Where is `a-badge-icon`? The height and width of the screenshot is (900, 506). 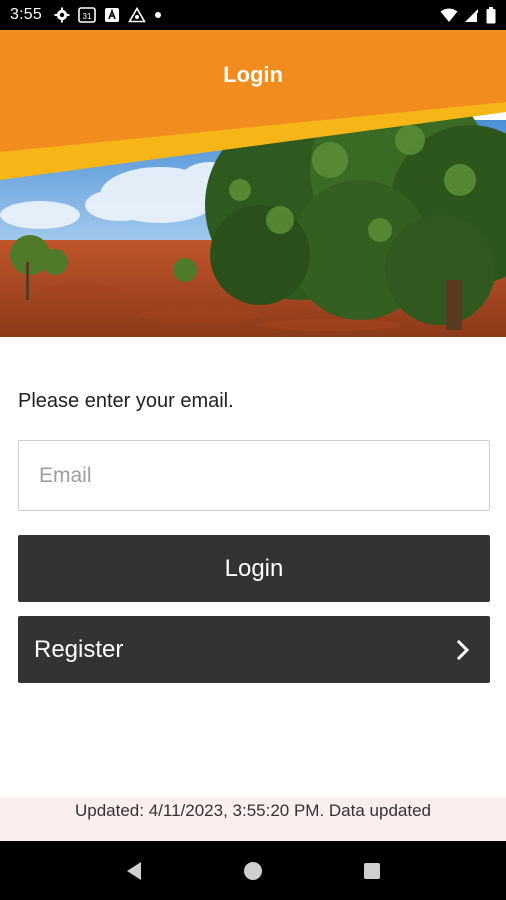 a-badge-icon is located at coordinates (112, 15).